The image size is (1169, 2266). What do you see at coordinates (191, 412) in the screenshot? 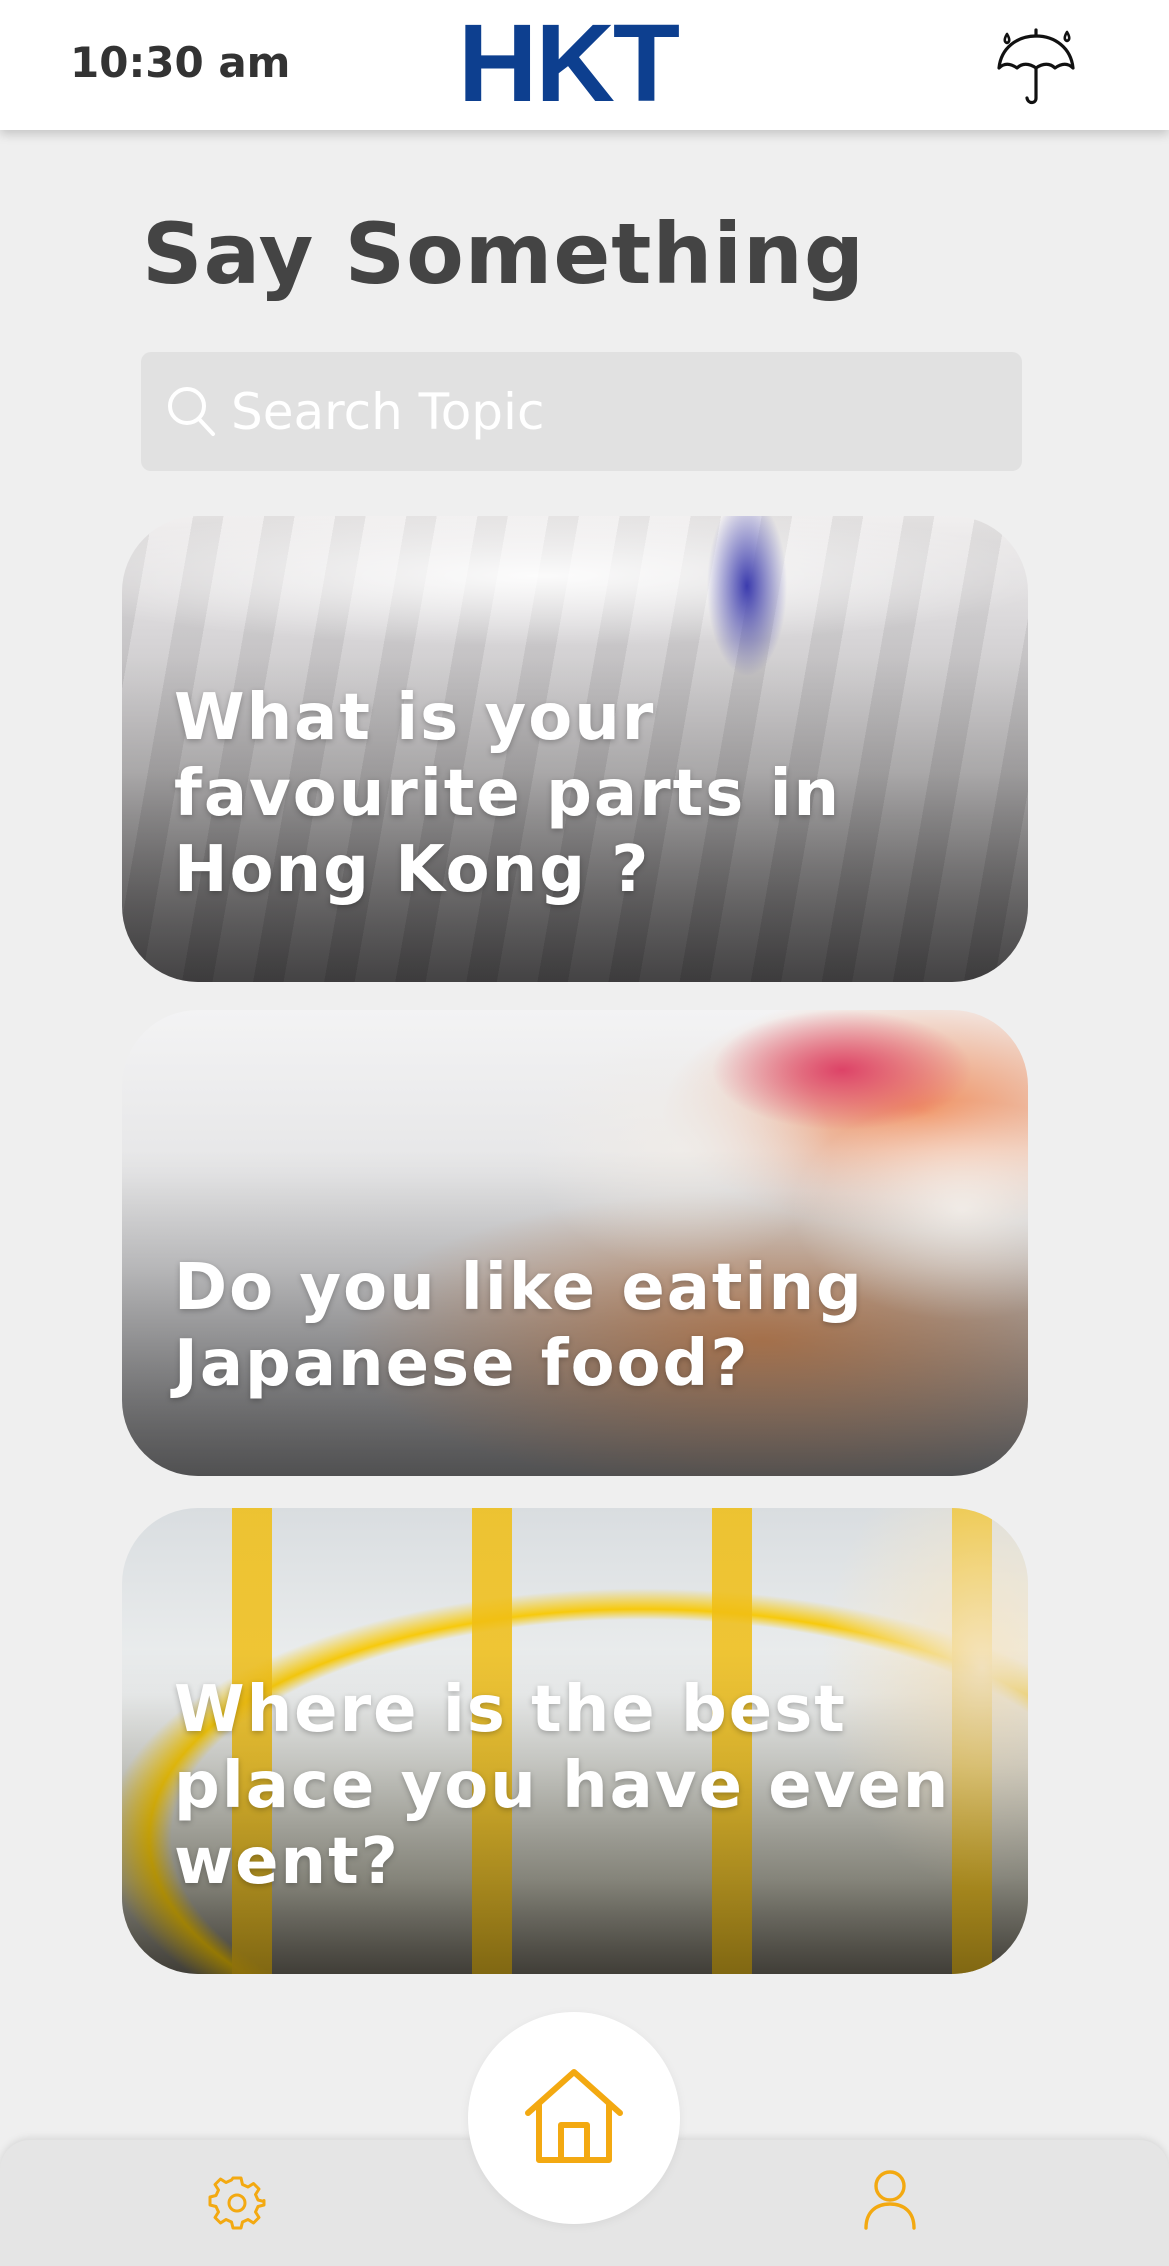
I see `search-icon` at bounding box center [191, 412].